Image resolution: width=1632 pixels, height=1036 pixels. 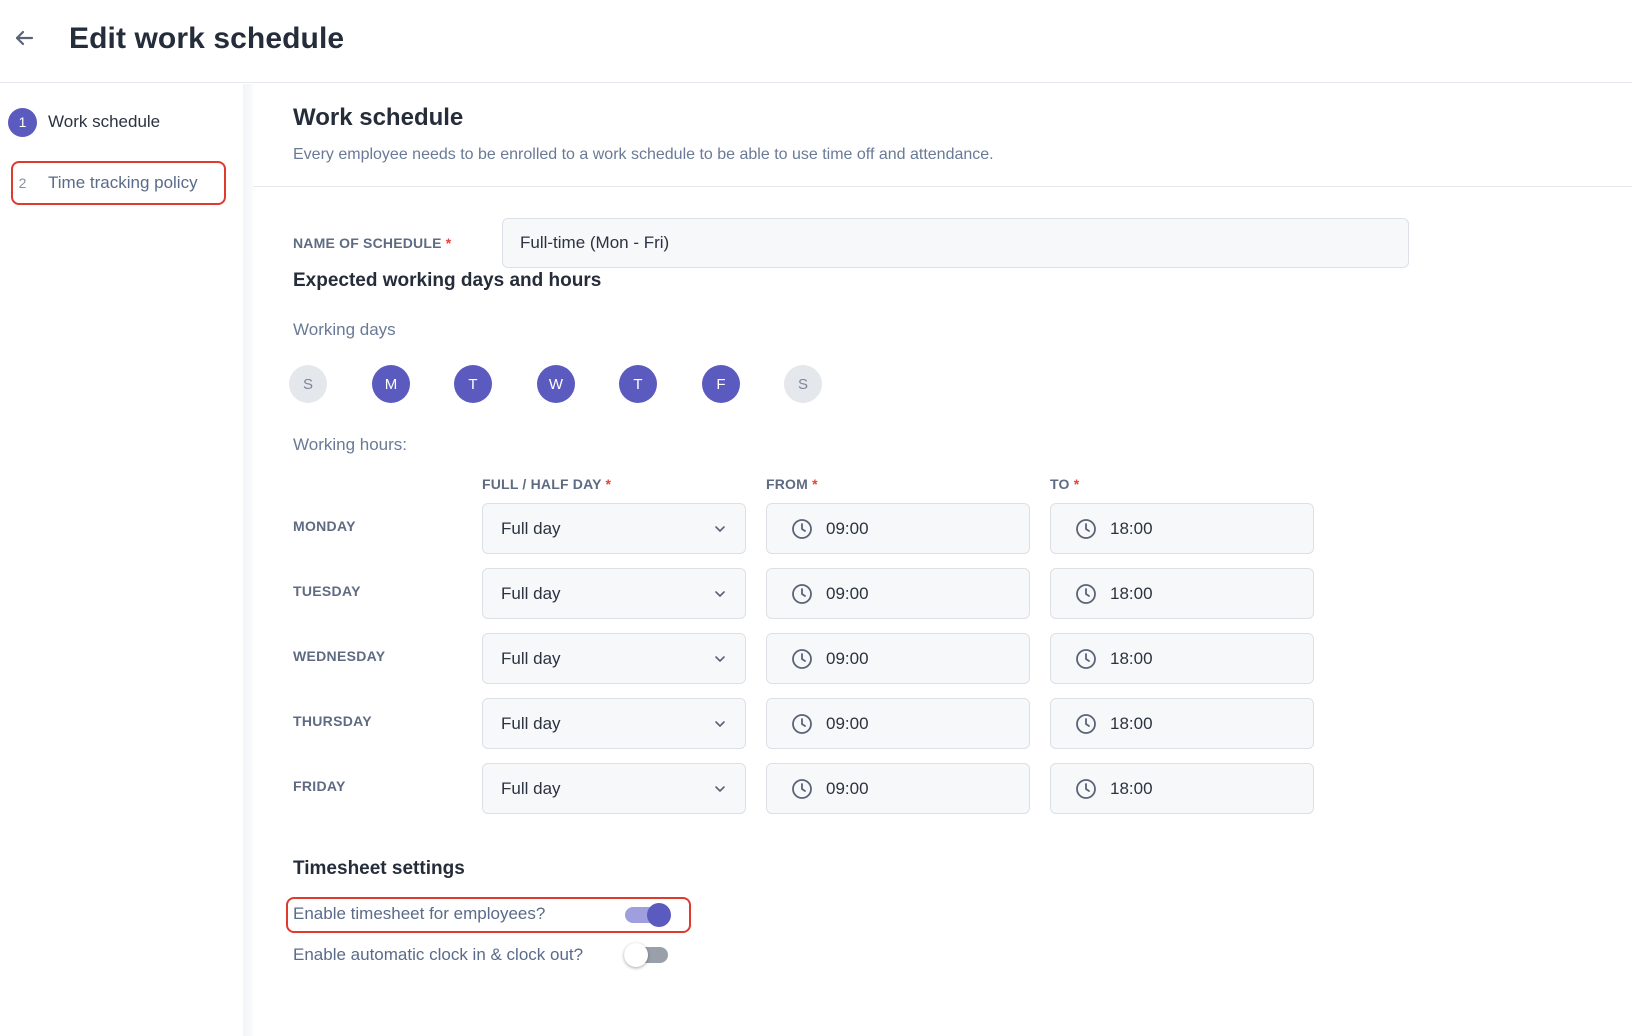 What do you see at coordinates (1182, 528) in the screenshot?
I see `to-time-input-monday: 18:00` at bounding box center [1182, 528].